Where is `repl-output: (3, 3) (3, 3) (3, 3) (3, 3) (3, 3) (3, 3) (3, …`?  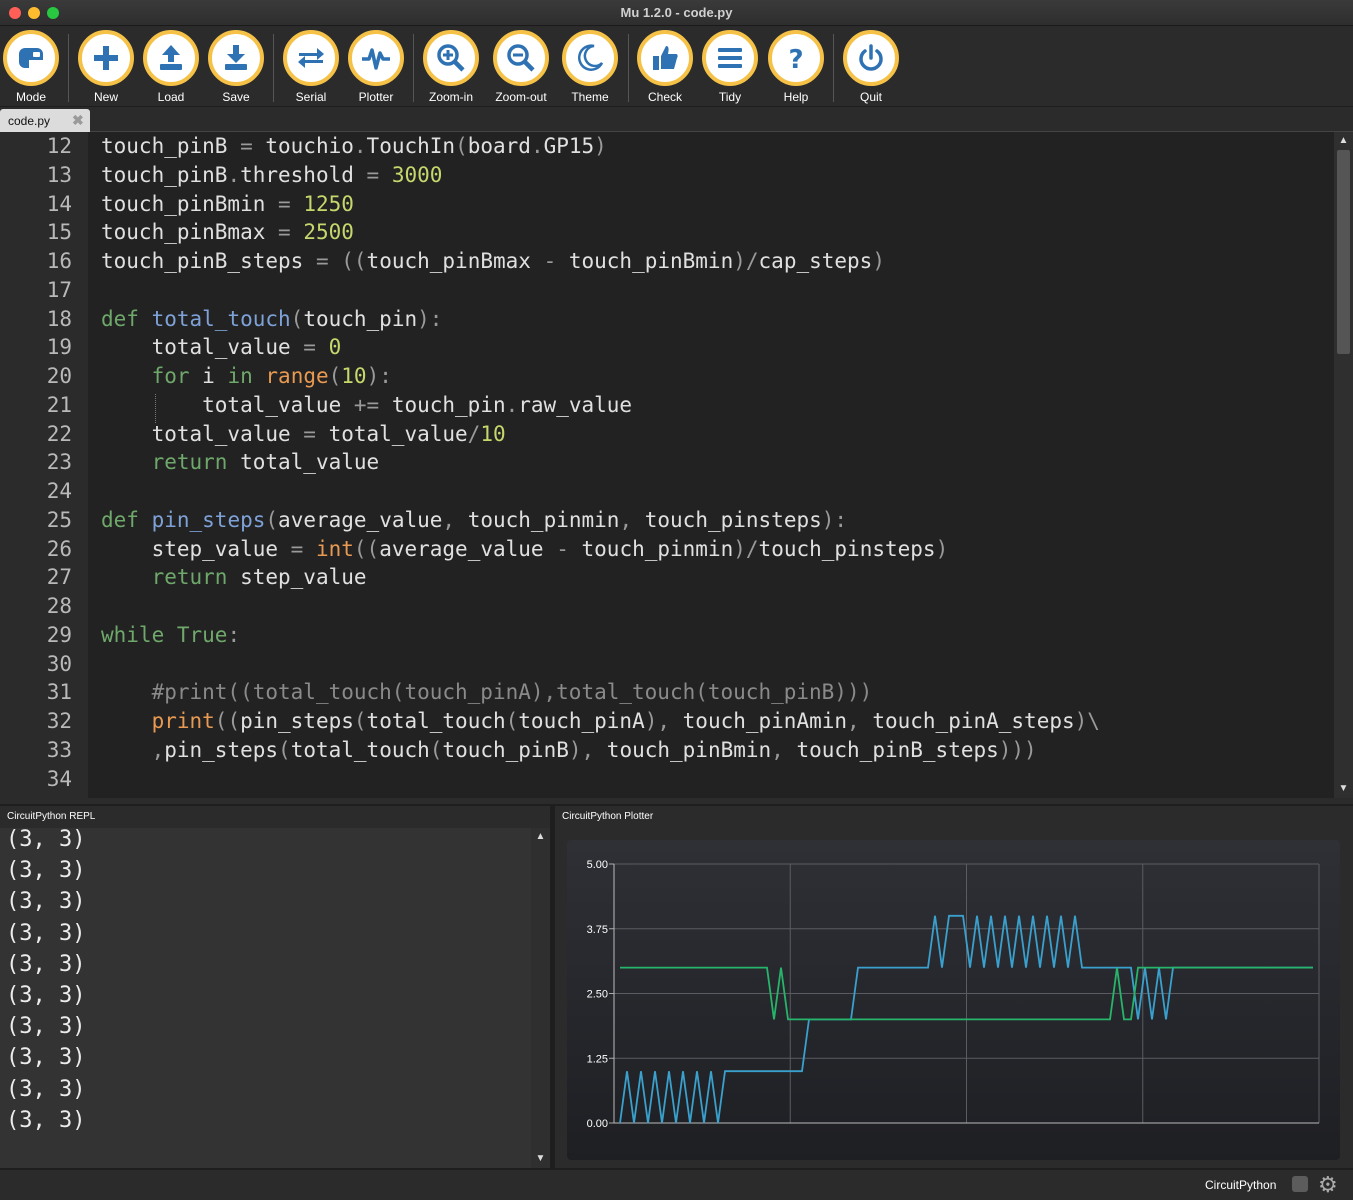
repl-output: (3, 3) (3, 3) (3, 3) (3, 3) (3, 3) (3, 3) (3, … is located at coordinates (265, 997).